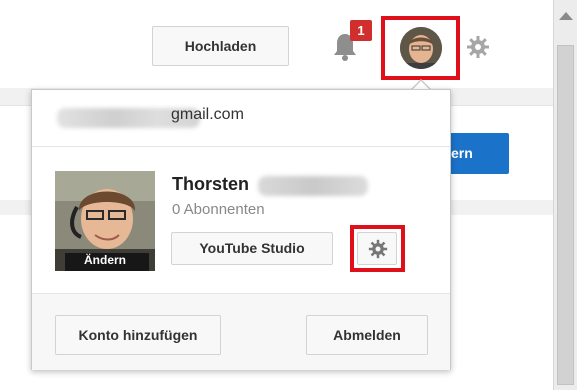 This screenshot has height=390, width=577. I want to click on vertical-scrollbar, so click(565, 195).